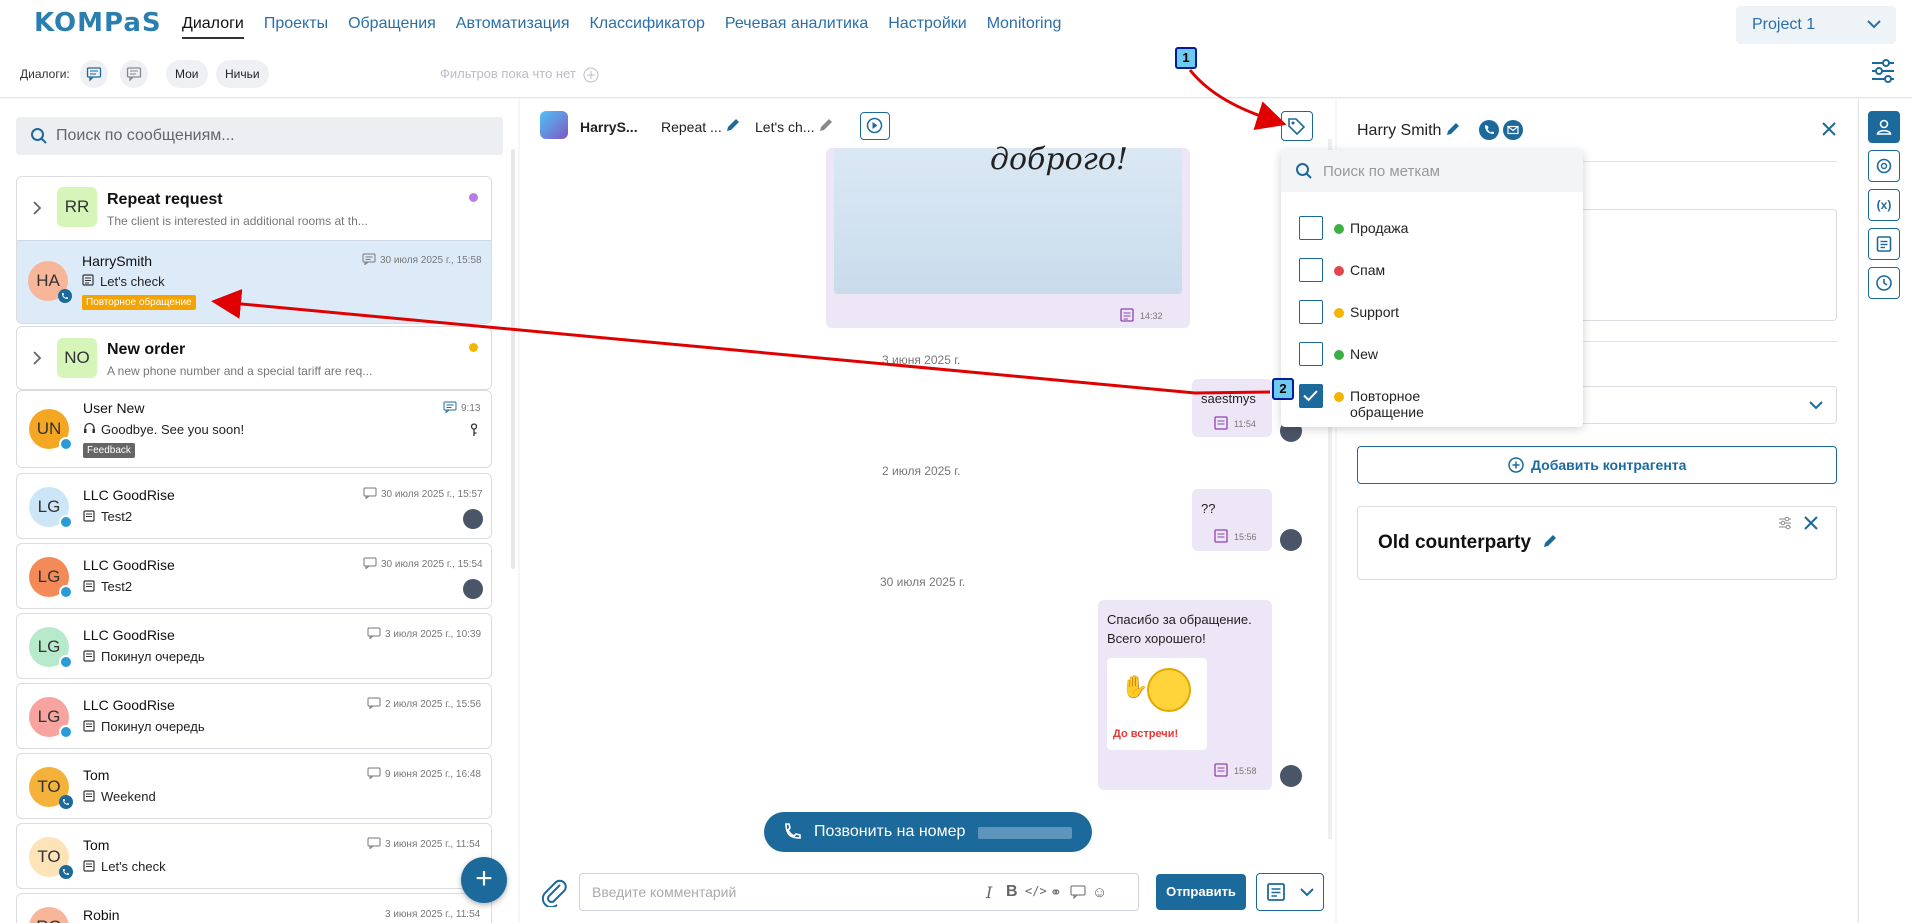  What do you see at coordinates (1186, 58) in the screenshot?
I see `annotation-marker-1: 1` at bounding box center [1186, 58].